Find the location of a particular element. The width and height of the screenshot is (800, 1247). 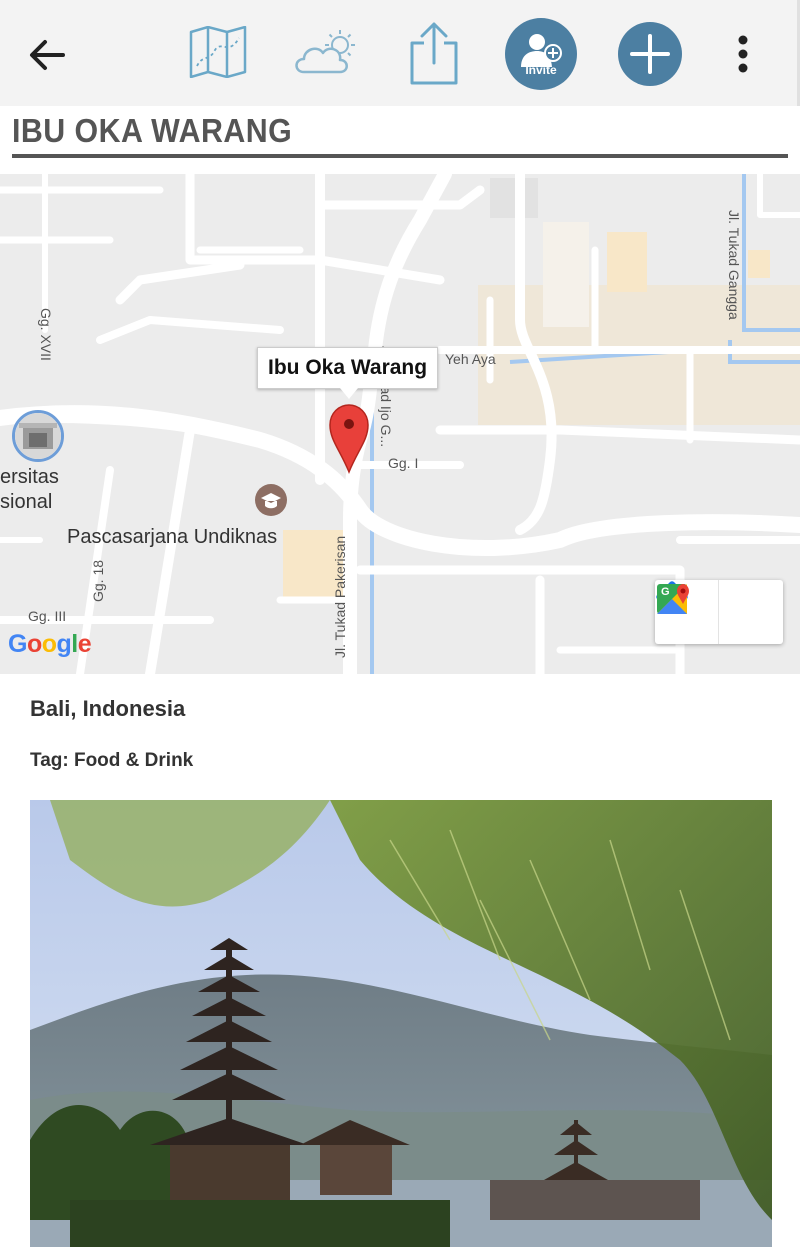

map-label-jl-tukad-gangga: Jl. Tukad Gangga is located at coordinates (734, 265).